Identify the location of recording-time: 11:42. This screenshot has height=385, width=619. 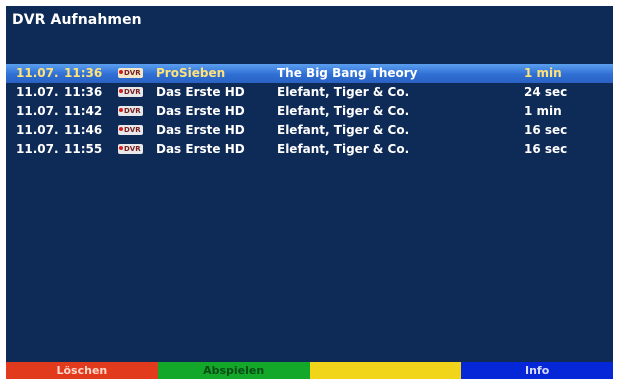
(83, 111).